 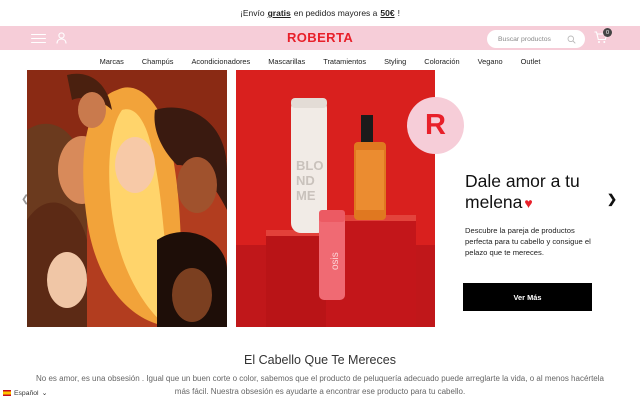 I want to click on promo-highlight: gratis, so click(x=279, y=13).